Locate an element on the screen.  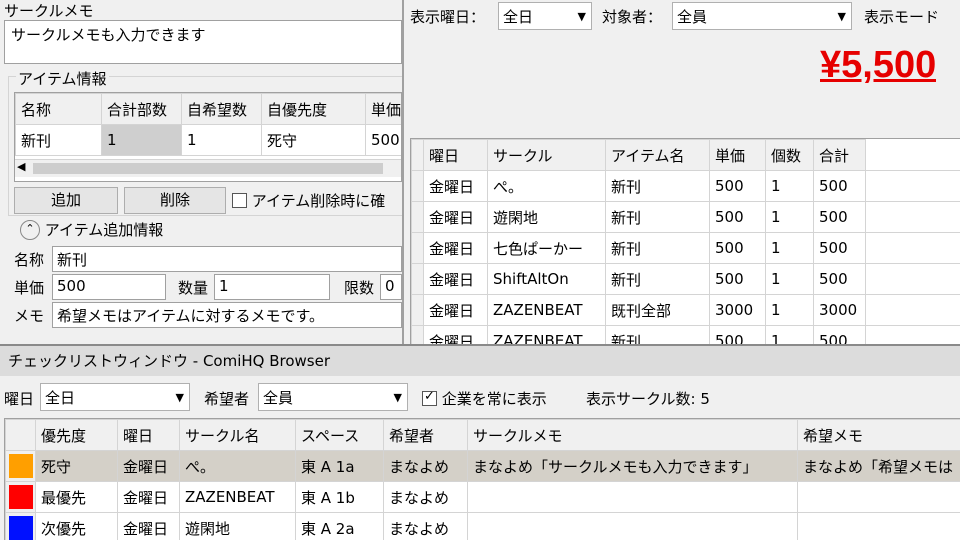
price-field: 500 is located at coordinates (109, 287).